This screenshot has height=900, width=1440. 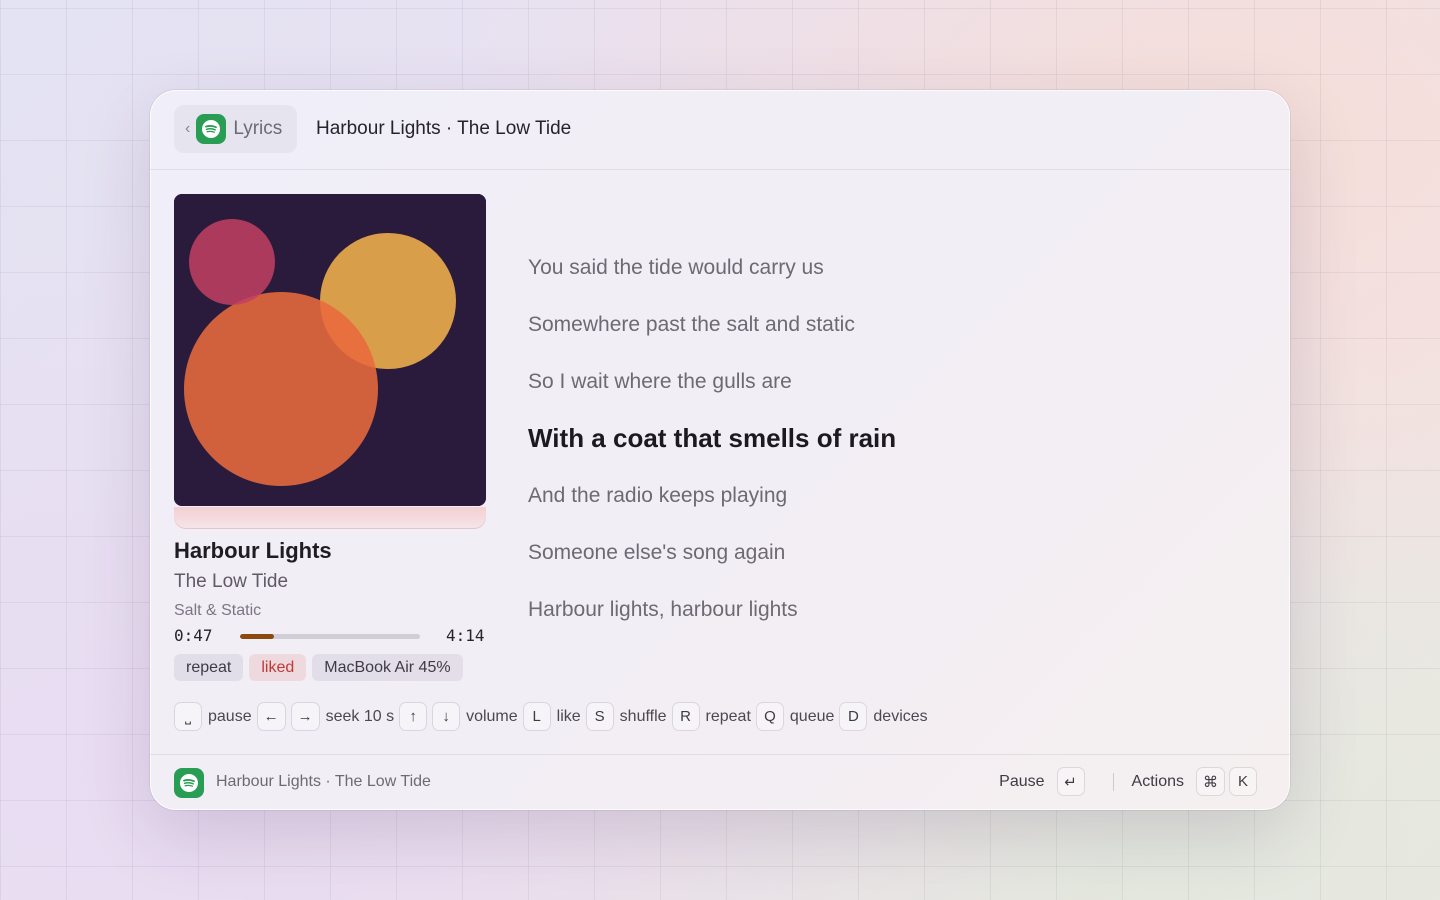 What do you see at coordinates (209, 667) in the screenshot?
I see `repeat-tag: repeat` at bounding box center [209, 667].